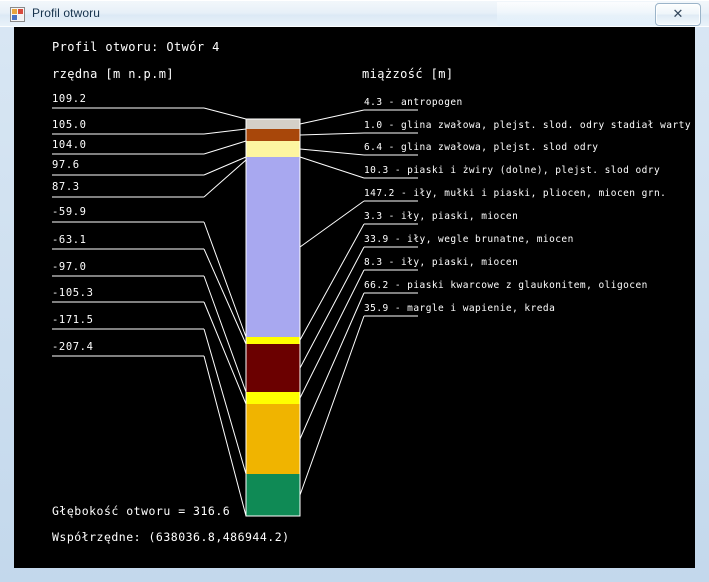 The image size is (709, 582). I want to click on layer-band-glaukonit, so click(273, 439).